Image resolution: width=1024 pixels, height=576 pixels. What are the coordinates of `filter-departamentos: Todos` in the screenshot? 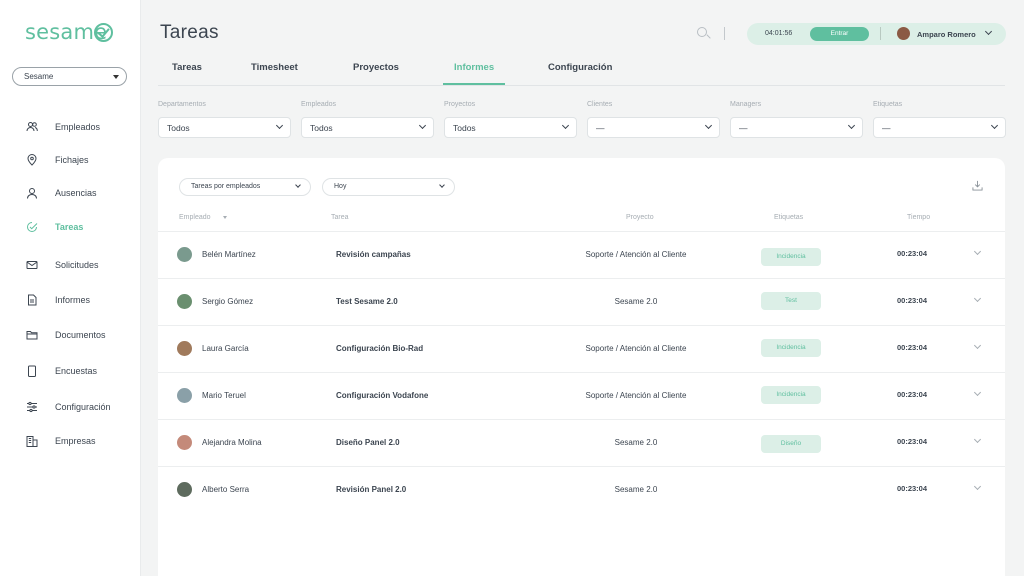 It's located at (224, 127).